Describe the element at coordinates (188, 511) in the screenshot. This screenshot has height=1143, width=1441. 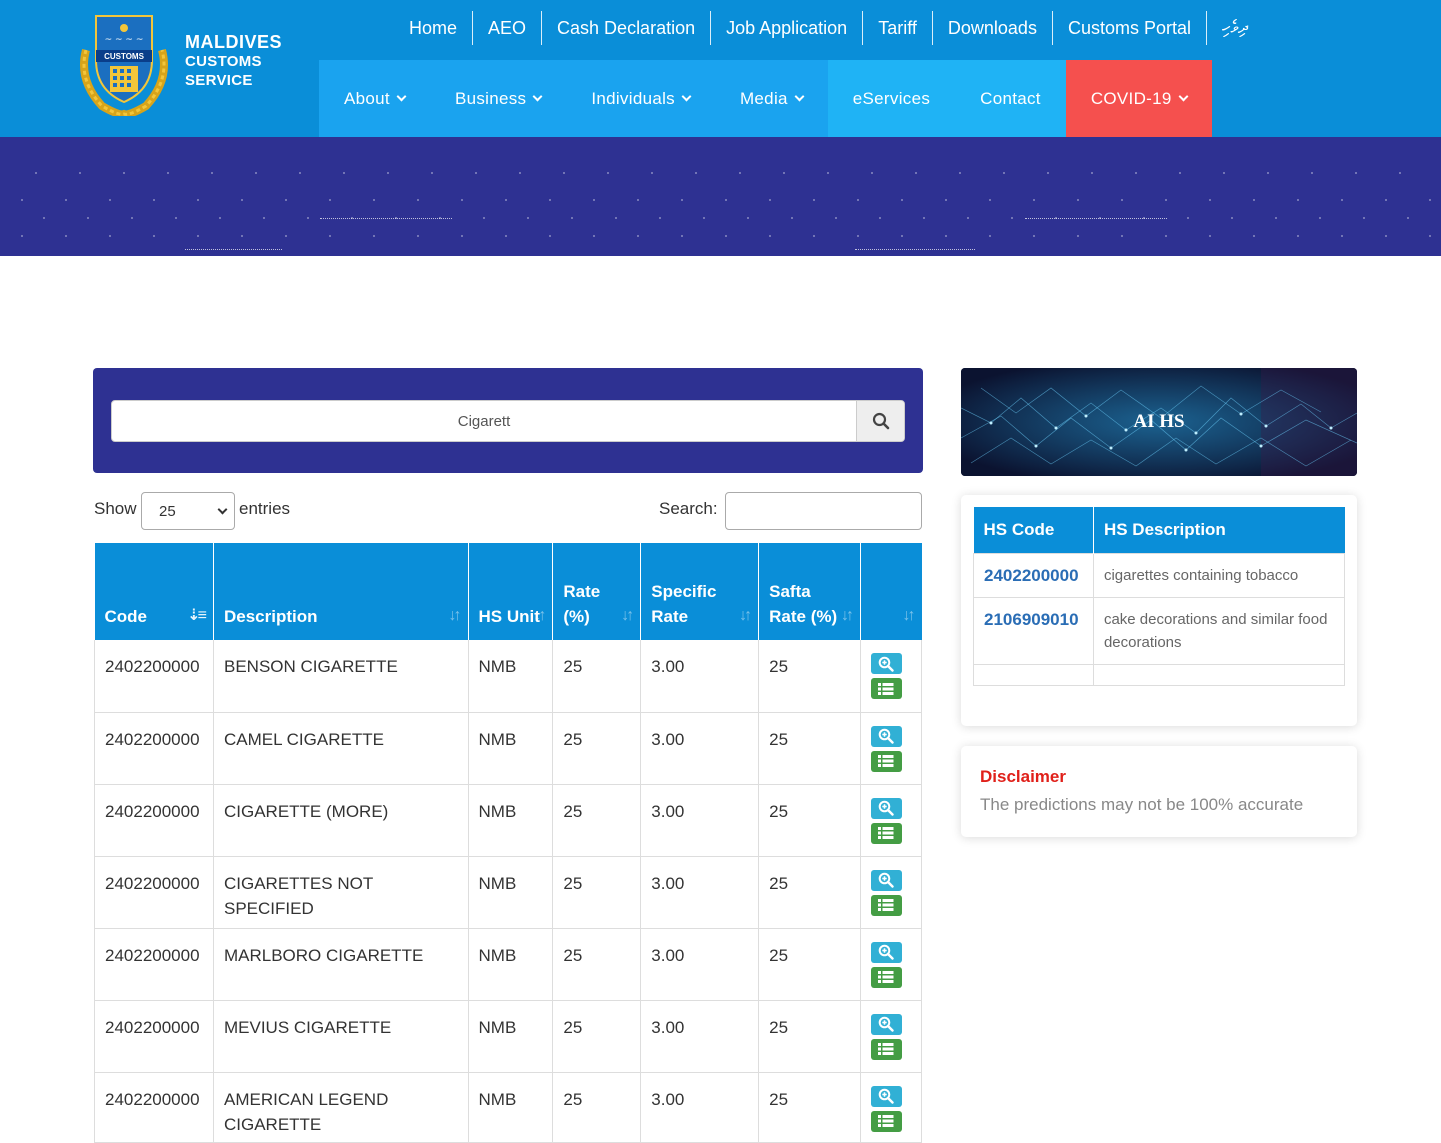
I see `page-size-select: 25` at that location.